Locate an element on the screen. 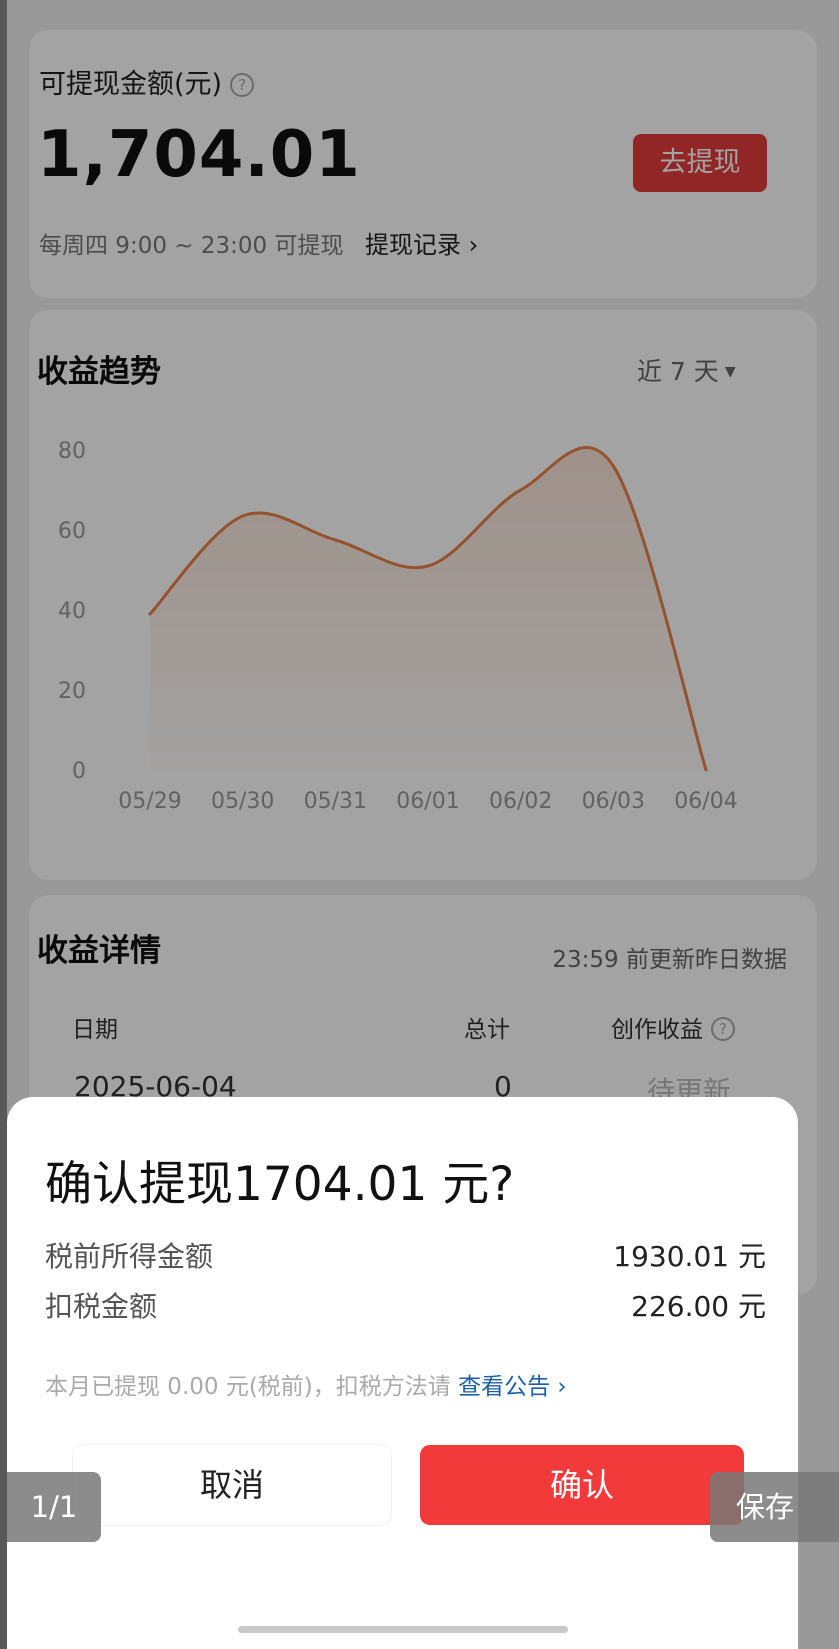 The height and width of the screenshot is (1649, 839). pretax-amount-label: 税前所得金额 is located at coordinates (129, 1256).